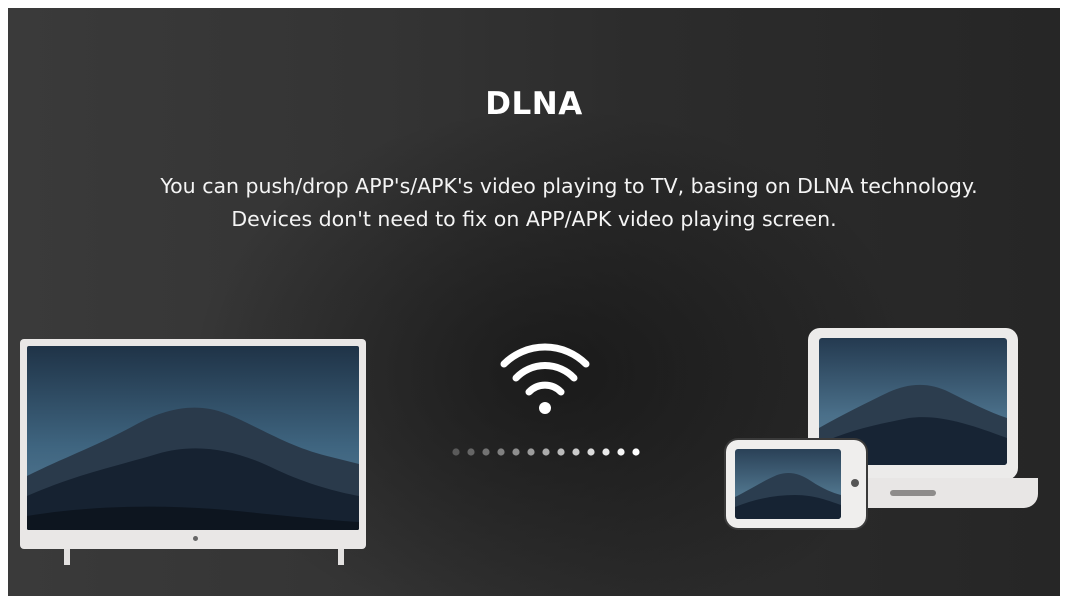  What do you see at coordinates (341, 557) in the screenshot?
I see `tv-leg-right` at bounding box center [341, 557].